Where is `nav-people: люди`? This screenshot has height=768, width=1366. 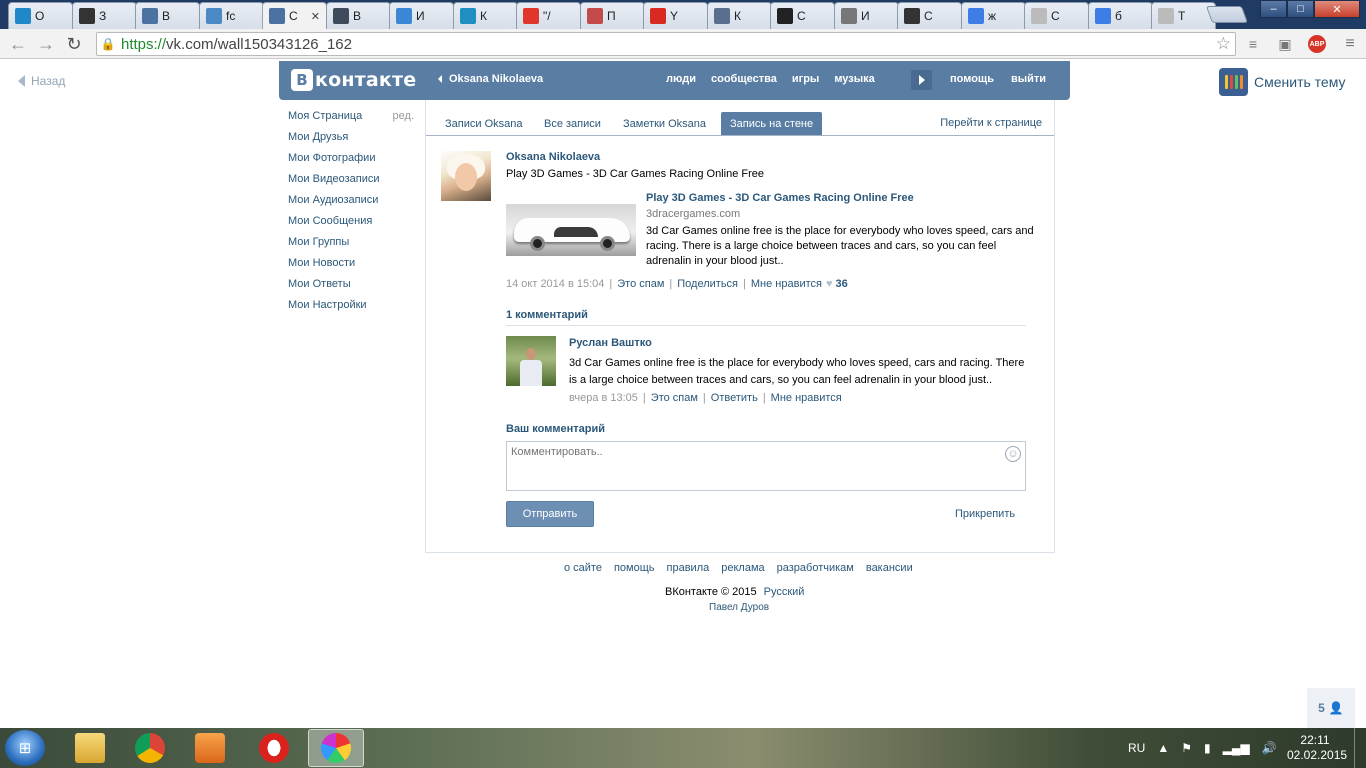 nav-people: люди is located at coordinates (681, 79).